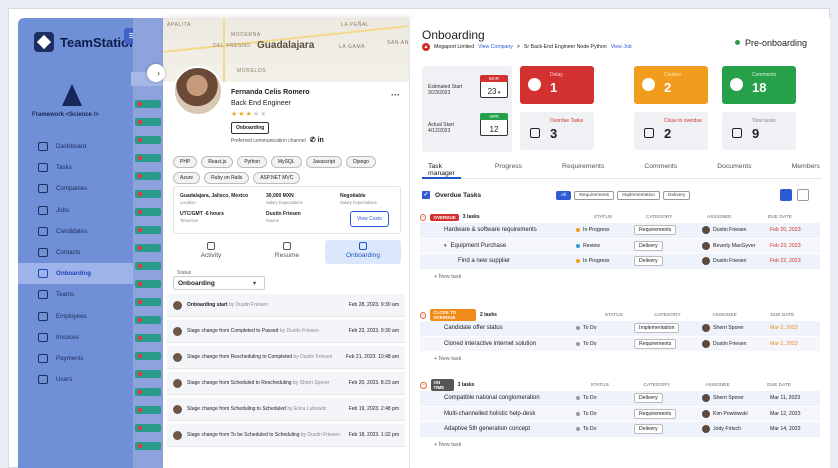  I want to click on status-select: Onboarding, so click(219, 283).